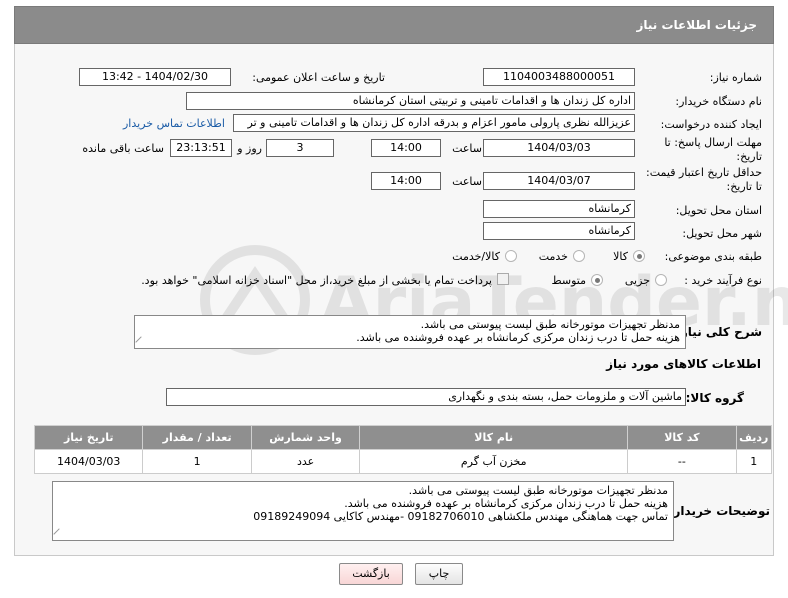 This screenshot has width=788, height=598. I want to click on category-service-label: خدمت, so click(553, 256).